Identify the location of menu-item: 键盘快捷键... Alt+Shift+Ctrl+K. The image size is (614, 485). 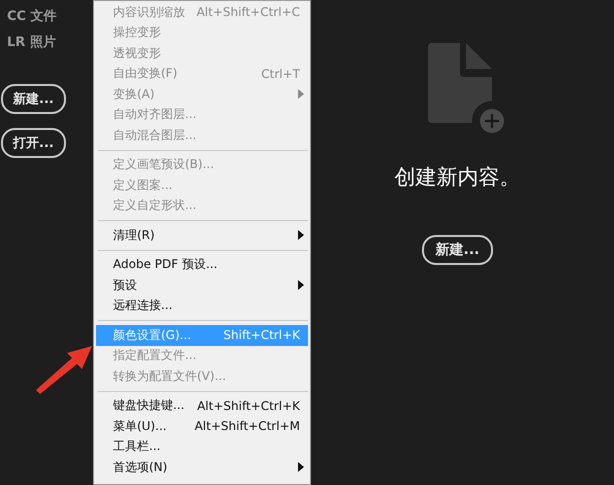
(202, 406).